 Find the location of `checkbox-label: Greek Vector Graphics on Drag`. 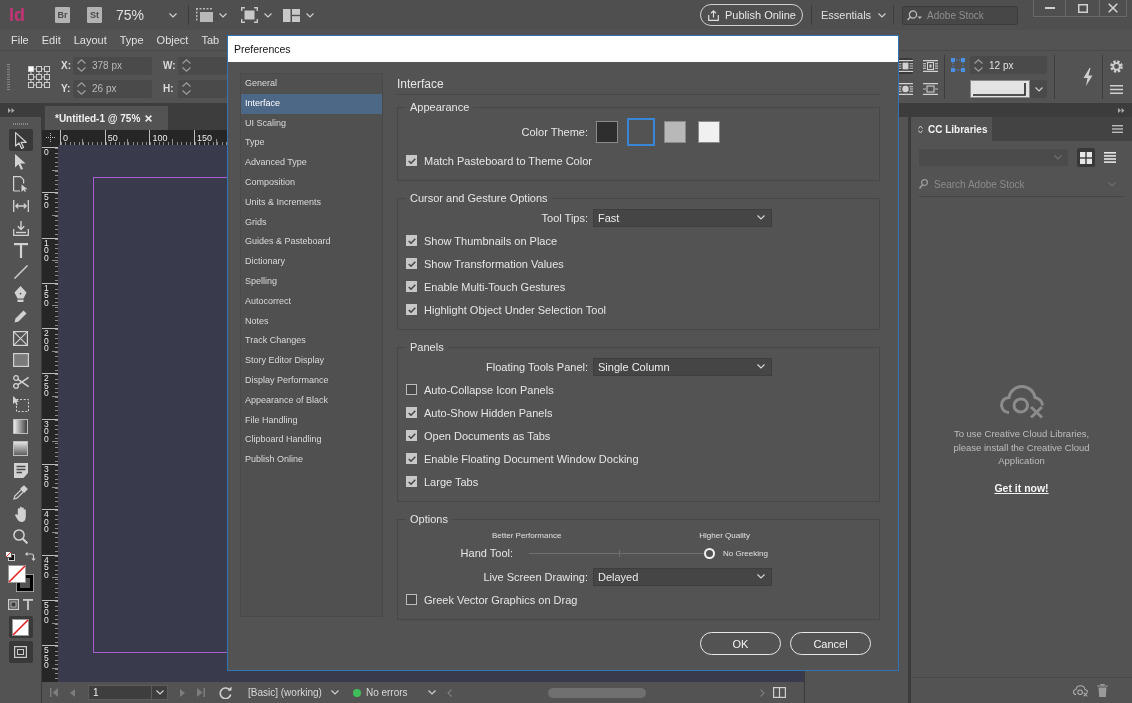

checkbox-label: Greek Vector Graphics on Drag is located at coordinates (501, 599).